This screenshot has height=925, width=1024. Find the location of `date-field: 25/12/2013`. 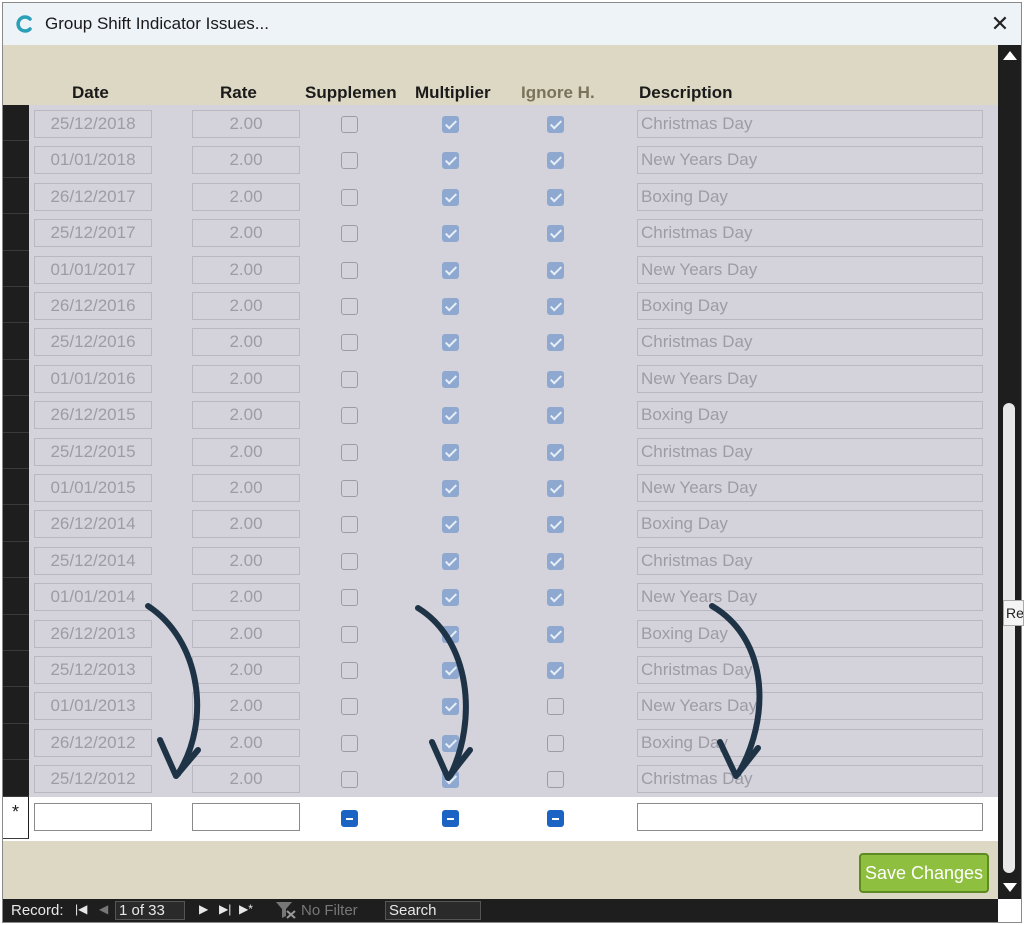

date-field: 25/12/2013 is located at coordinates (93, 670).